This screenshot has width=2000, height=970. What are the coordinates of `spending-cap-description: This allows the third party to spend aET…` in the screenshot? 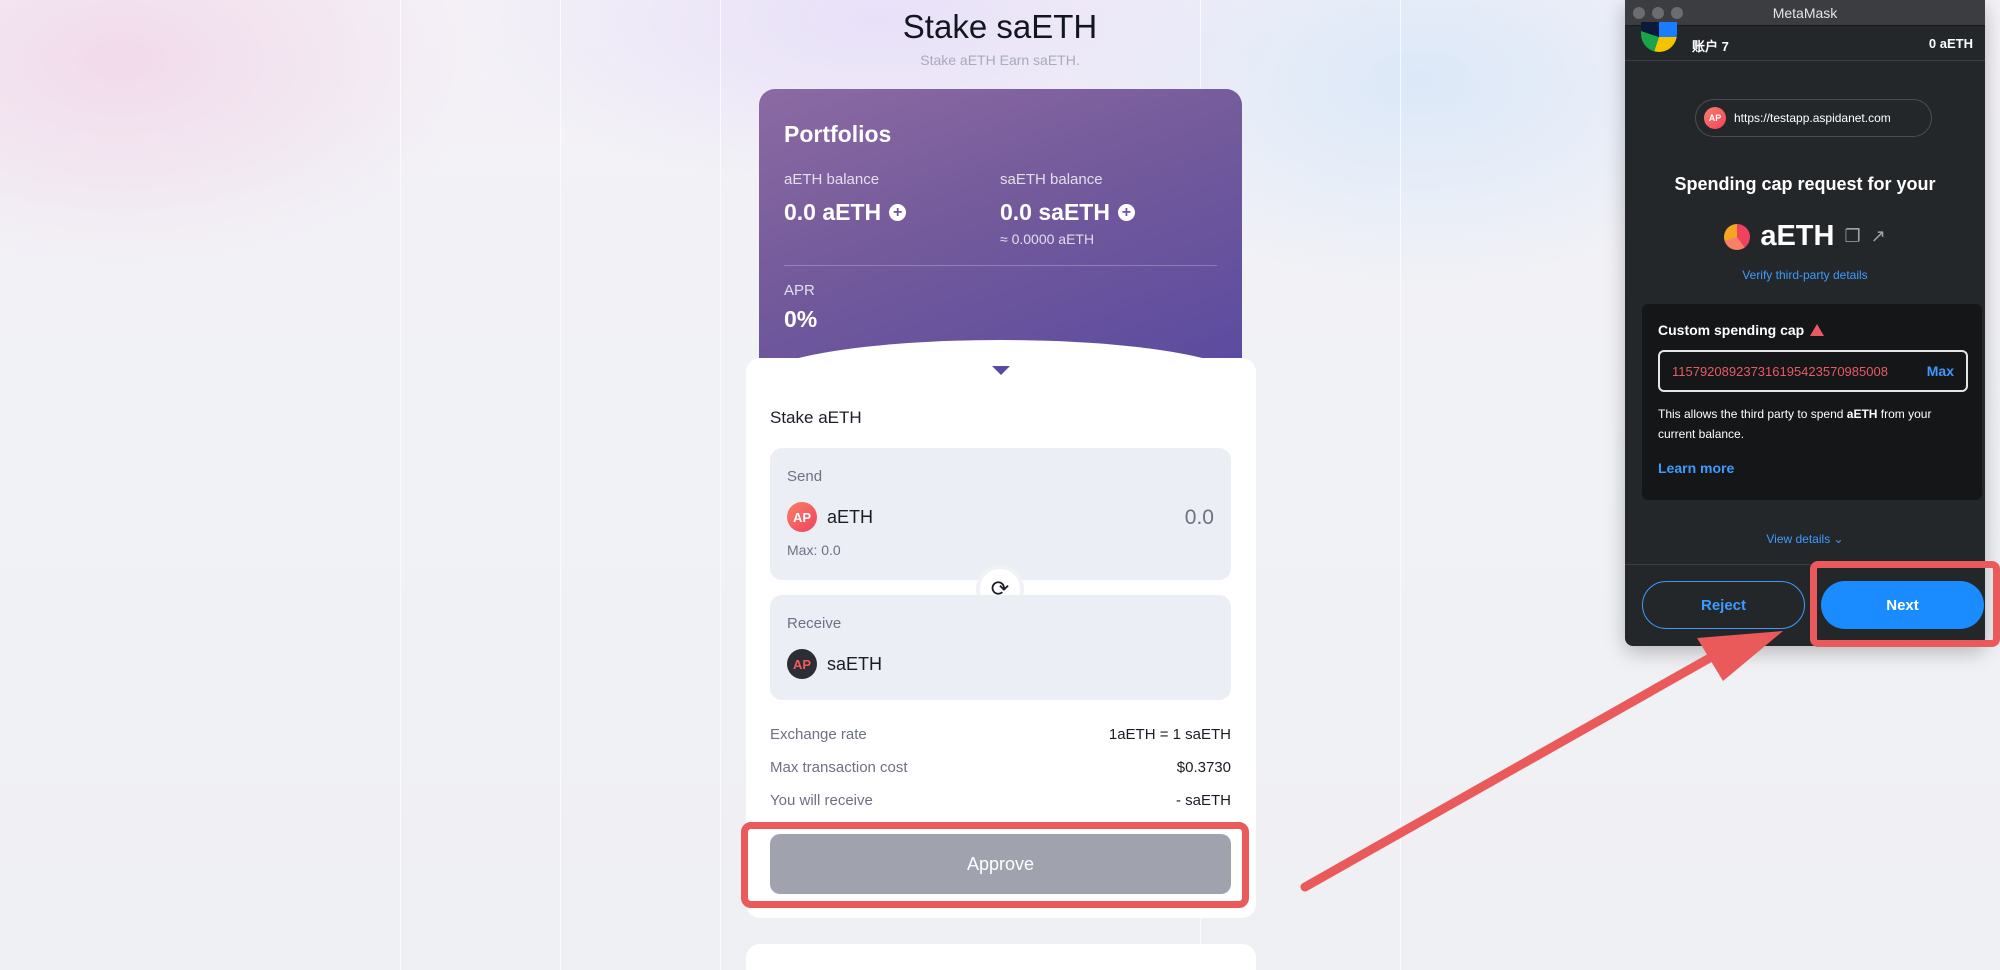 It's located at (1813, 424).